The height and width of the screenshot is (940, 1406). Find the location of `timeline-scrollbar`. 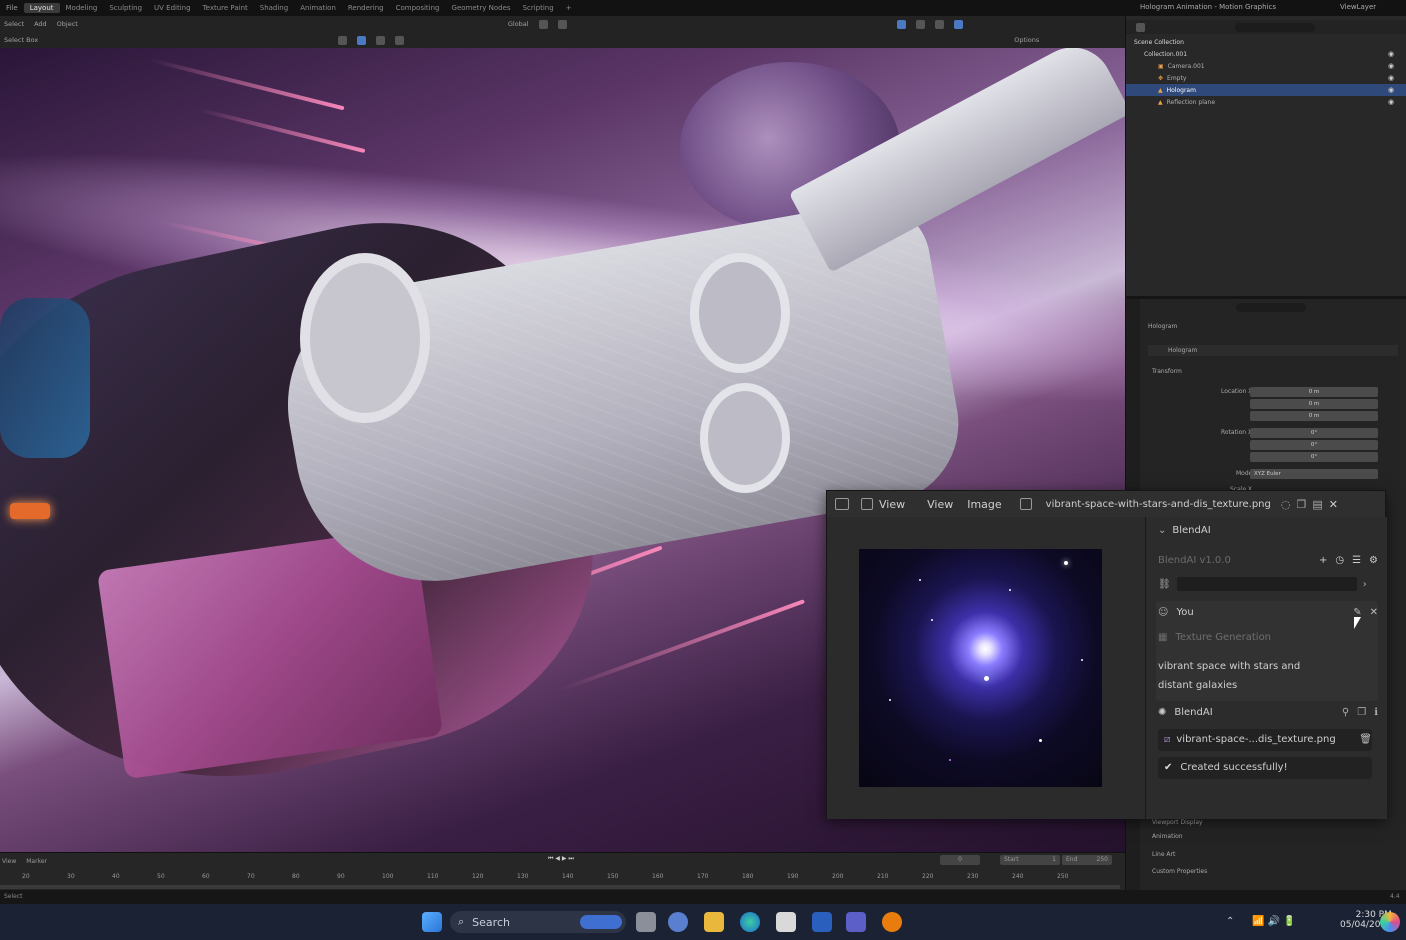

timeline-scrollbar is located at coordinates (560, 887).